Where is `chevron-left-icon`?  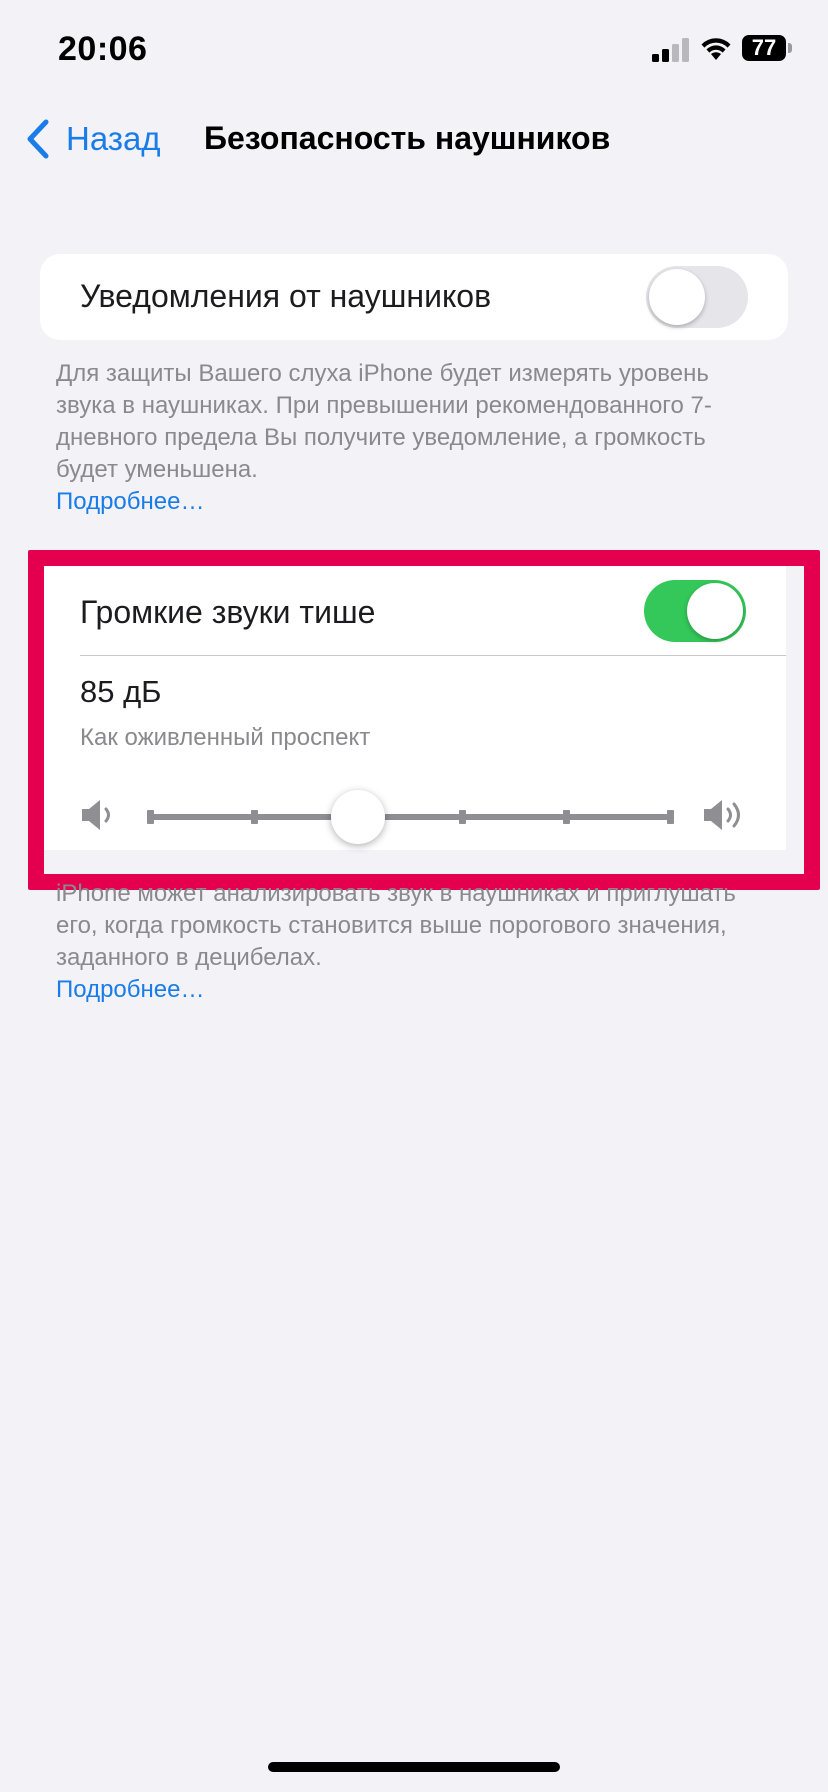
chevron-left-icon is located at coordinates (38, 139).